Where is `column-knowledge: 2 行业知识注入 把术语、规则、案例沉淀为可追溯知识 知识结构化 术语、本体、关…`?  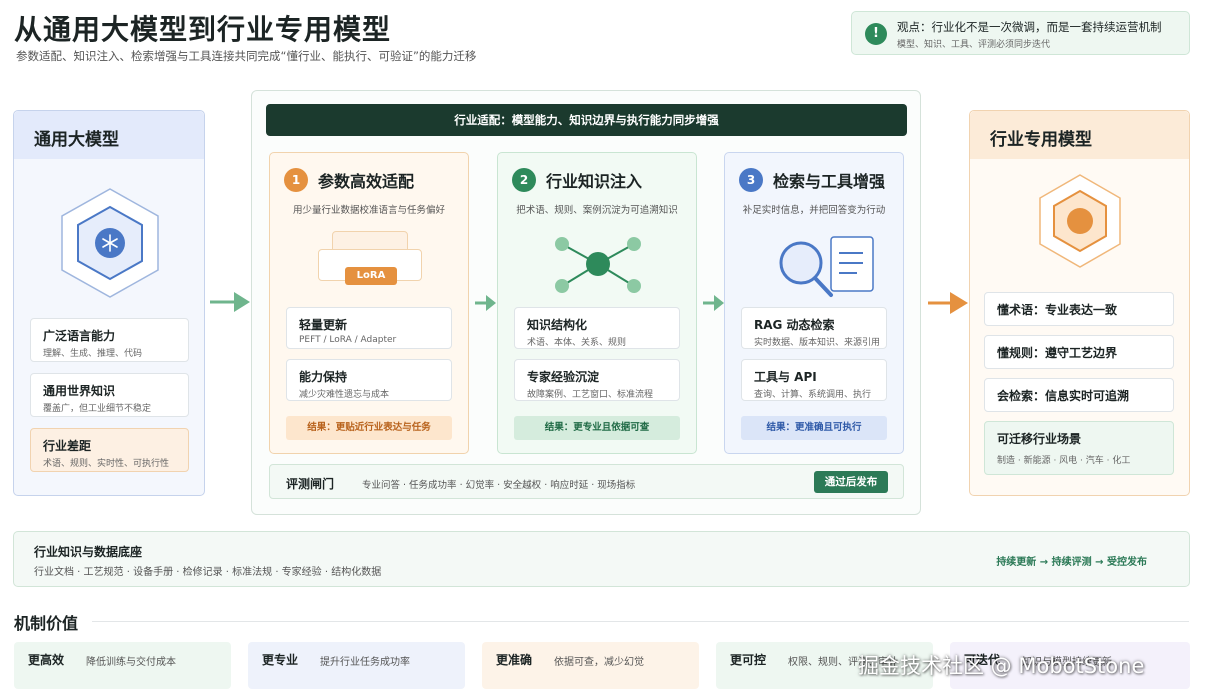
column-knowledge: 2 行业知识注入 把术语、规则、案例沉淀为可追溯知识 知识结构化 术语、本体、关… is located at coordinates (597, 303).